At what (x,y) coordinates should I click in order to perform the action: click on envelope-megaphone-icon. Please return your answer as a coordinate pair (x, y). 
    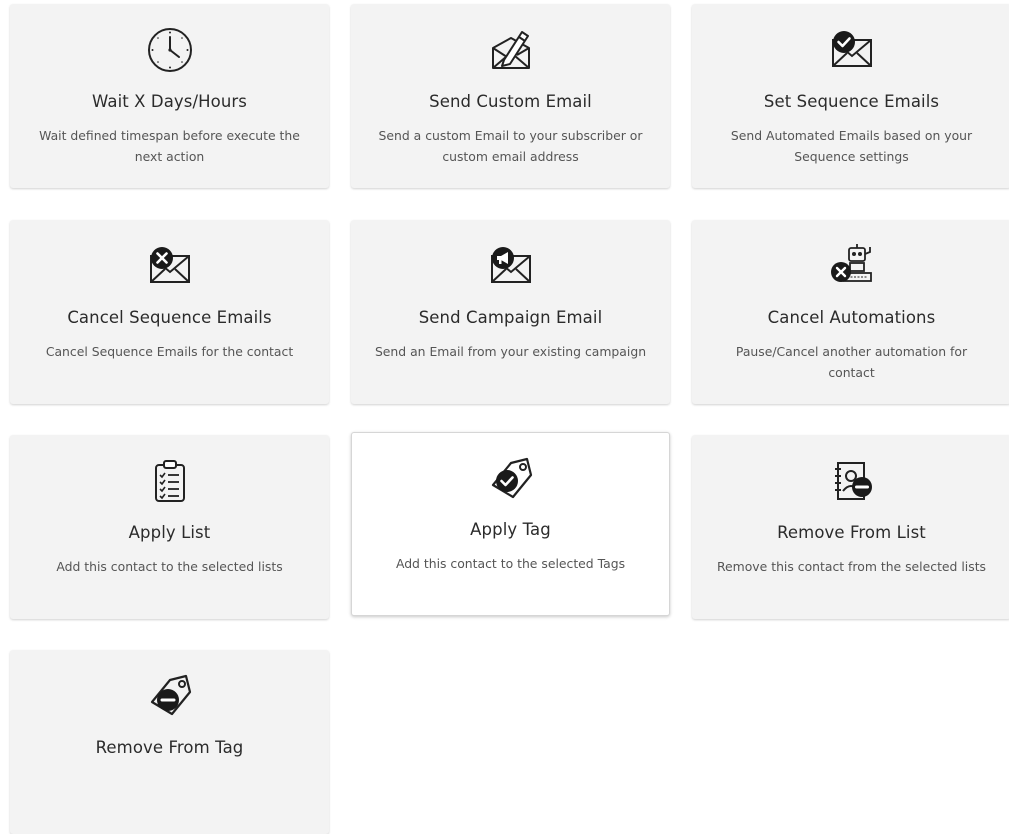
    Looking at the image, I should click on (511, 266).